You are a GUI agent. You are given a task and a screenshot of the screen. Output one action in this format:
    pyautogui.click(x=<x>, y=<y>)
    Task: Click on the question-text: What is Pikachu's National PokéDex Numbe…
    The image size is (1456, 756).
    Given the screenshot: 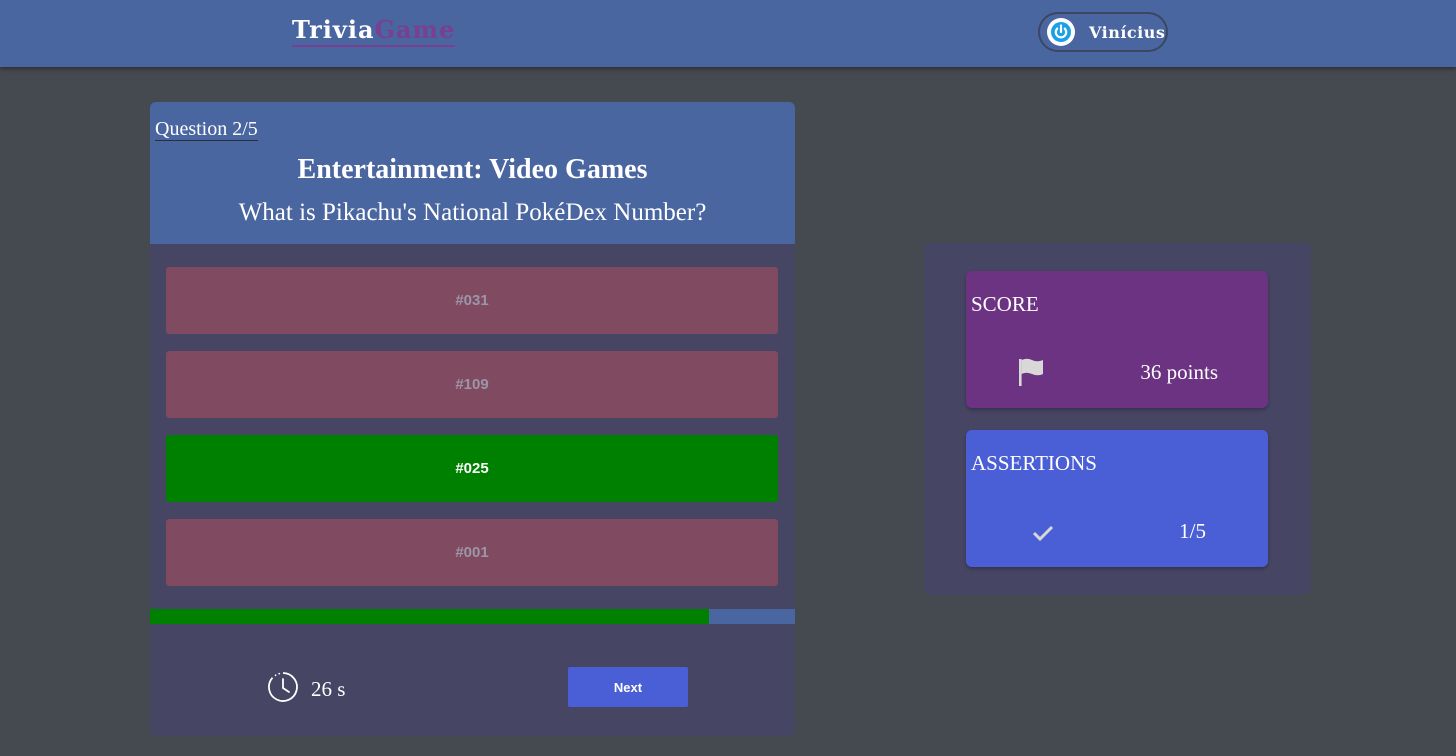 What is the action you would take?
    pyautogui.click(x=472, y=212)
    